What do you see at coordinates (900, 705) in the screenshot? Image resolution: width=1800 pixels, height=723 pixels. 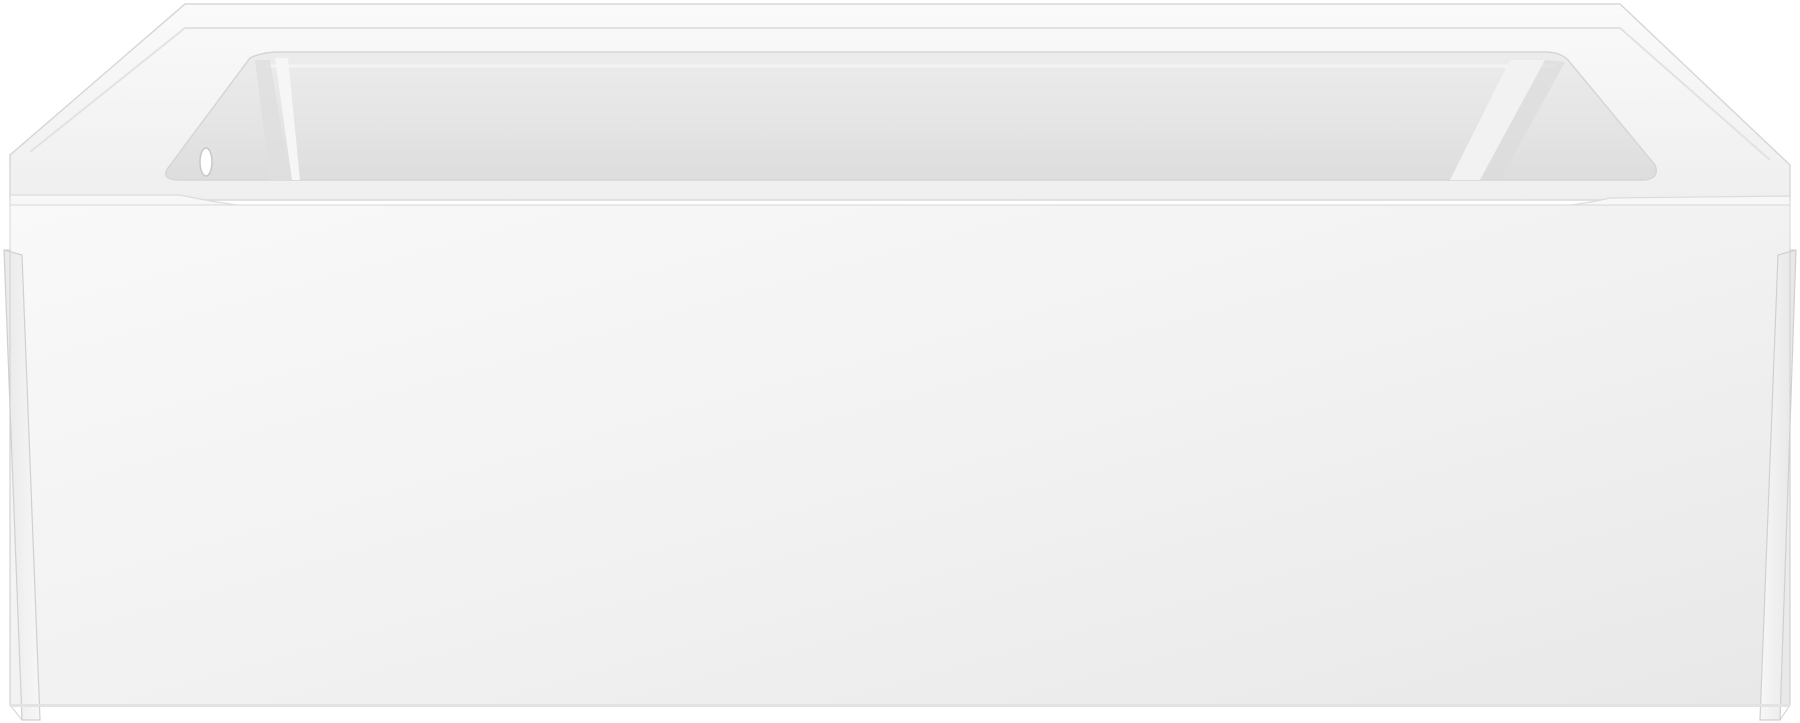 I see `floor-shadow` at bounding box center [900, 705].